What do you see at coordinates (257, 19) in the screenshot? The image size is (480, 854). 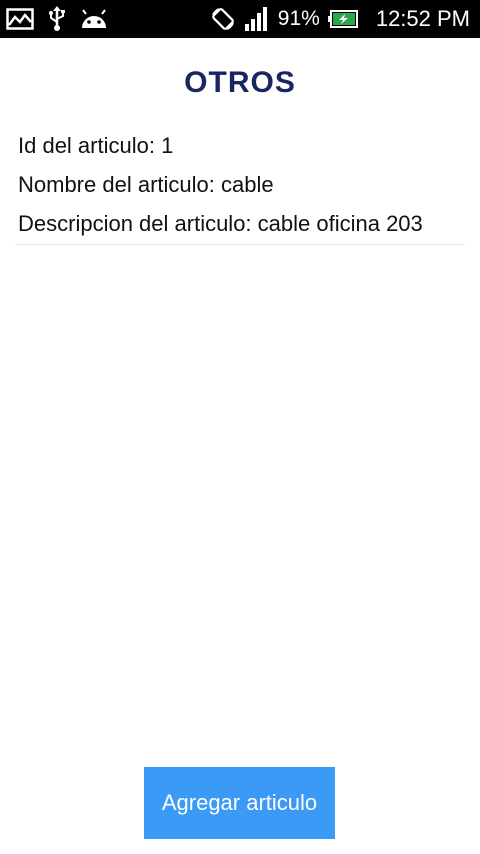 I see `signal-icon` at bounding box center [257, 19].